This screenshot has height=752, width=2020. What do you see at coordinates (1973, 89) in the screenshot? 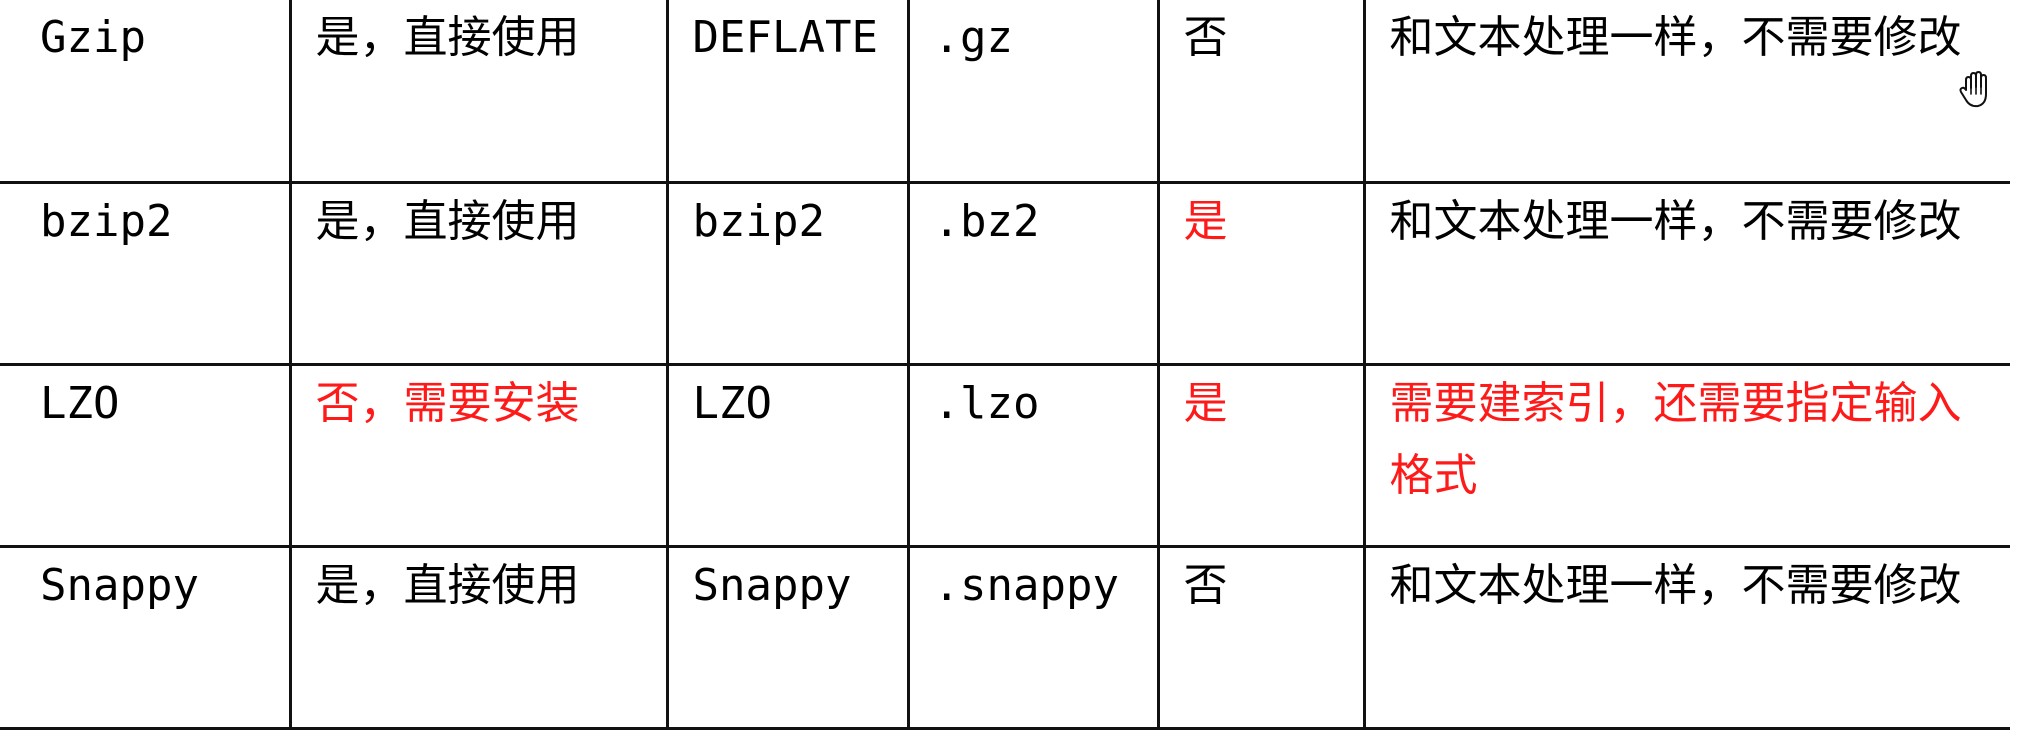
I see `hand-cursor-icon` at bounding box center [1973, 89].